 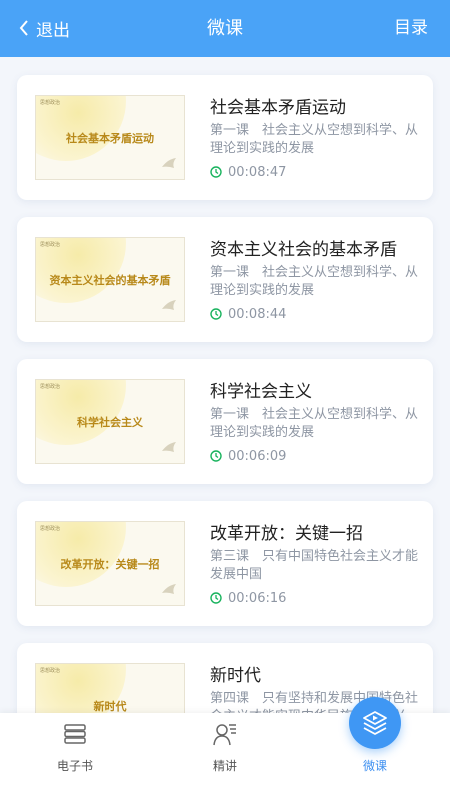 I want to click on lesson-title: 资本主义社会的基本矛盾, so click(x=303, y=250).